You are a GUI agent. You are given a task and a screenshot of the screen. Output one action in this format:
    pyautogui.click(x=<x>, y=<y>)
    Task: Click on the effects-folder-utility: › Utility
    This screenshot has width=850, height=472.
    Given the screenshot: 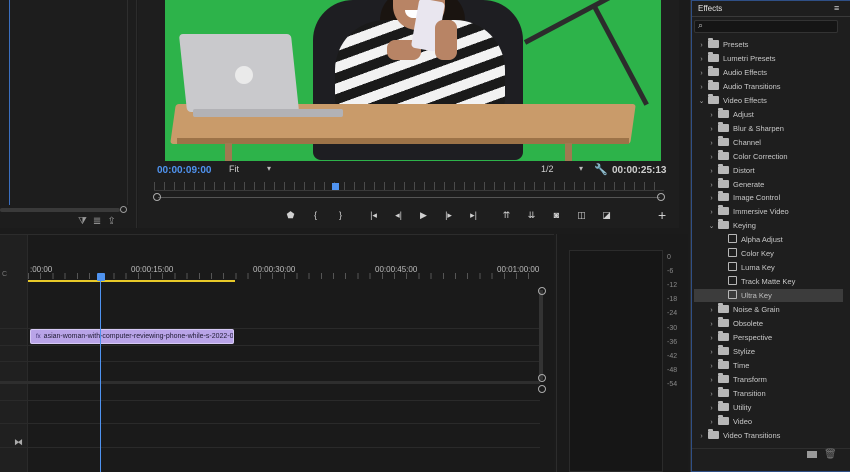 What is the action you would take?
    pyautogui.click(x=768, y=407)
    